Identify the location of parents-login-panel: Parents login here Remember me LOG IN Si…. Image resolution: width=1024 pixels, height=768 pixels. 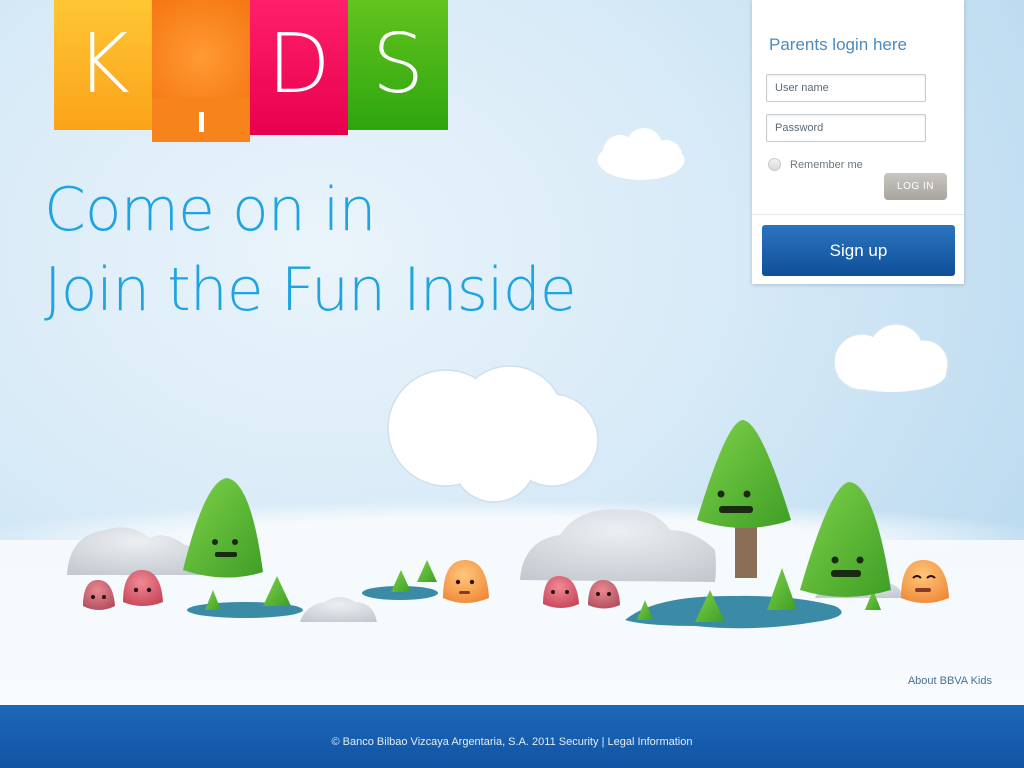
(858, 142).